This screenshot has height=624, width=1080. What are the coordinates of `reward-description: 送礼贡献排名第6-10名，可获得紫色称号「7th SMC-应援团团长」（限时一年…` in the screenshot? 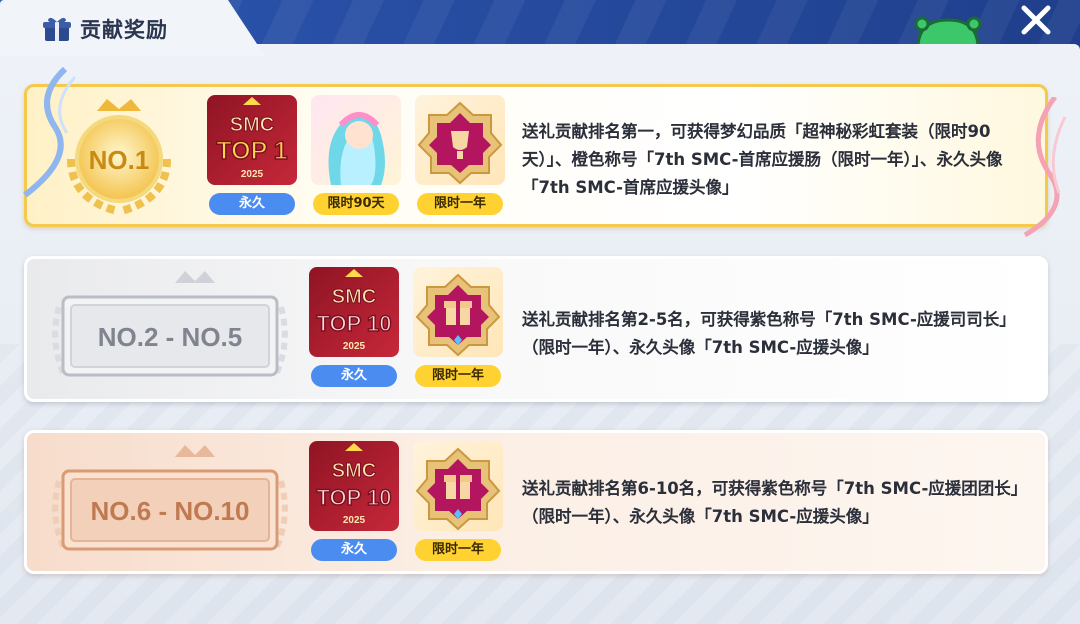 It's located at (771, 502).